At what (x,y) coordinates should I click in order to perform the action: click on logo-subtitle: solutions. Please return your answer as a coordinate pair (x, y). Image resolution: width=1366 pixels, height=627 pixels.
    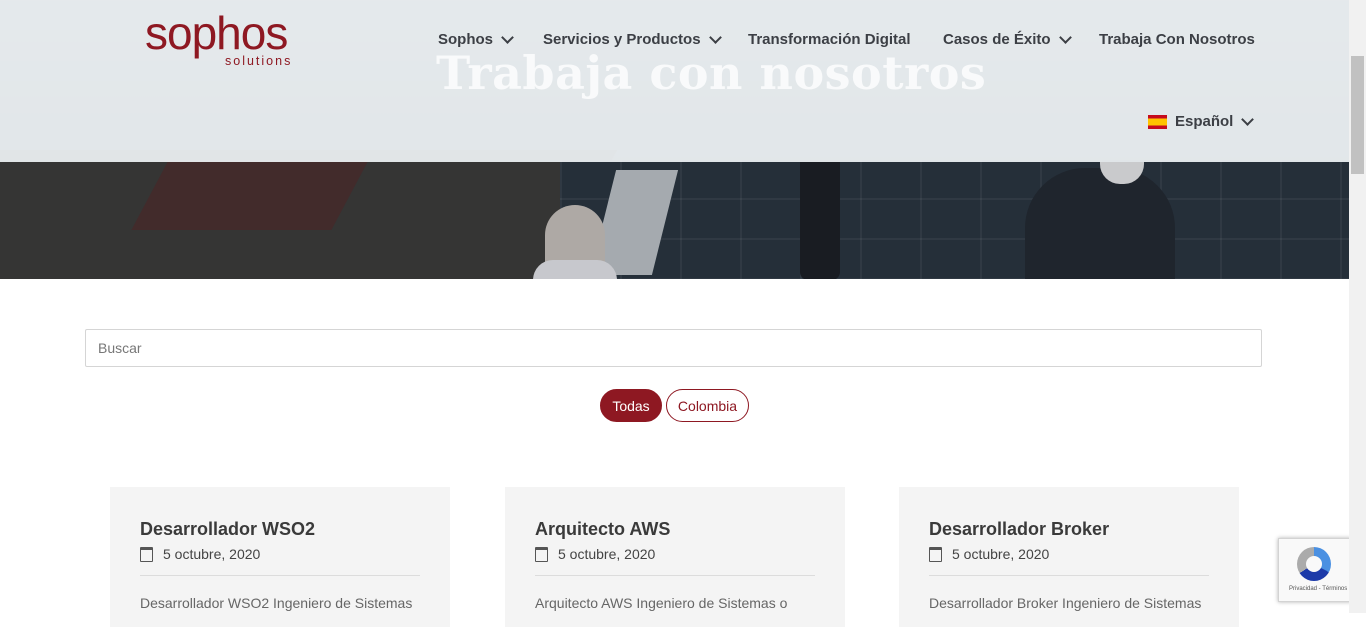
    Looking at the image, I should click on (259, 61).